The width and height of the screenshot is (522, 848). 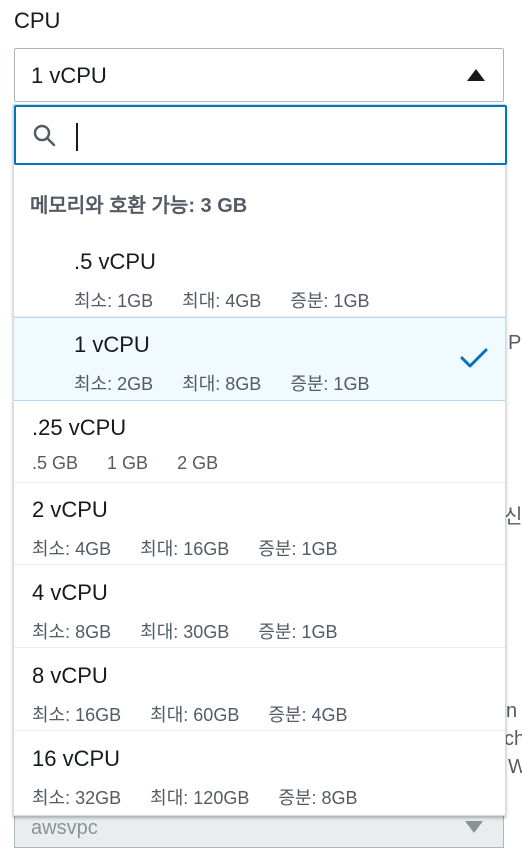 I want to click on option-tag: 최소: 4GB, so click(x=72, y=549).